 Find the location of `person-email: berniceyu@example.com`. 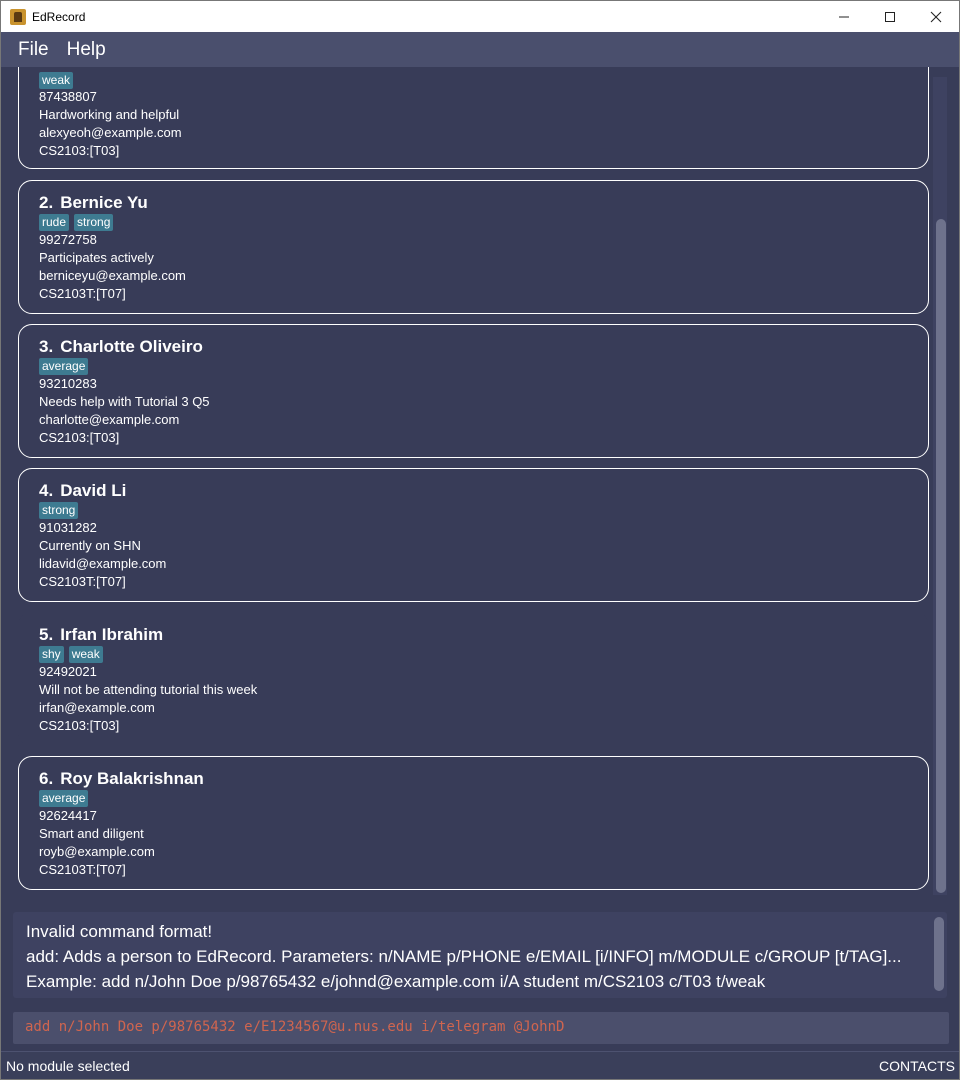

person-email: berniceyu@example.com is located at coordinates (112, 275).